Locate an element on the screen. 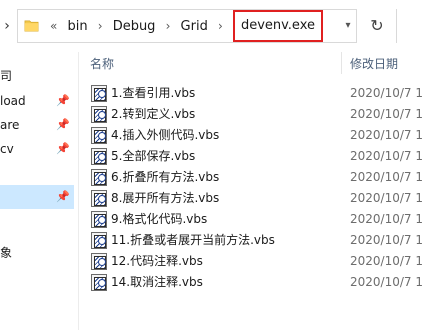 The width and height of the screenshot is (423, 330). address-bar: « bin › Debug › Grid › devenv.exe ▾ is located at coordinates (187, 26).